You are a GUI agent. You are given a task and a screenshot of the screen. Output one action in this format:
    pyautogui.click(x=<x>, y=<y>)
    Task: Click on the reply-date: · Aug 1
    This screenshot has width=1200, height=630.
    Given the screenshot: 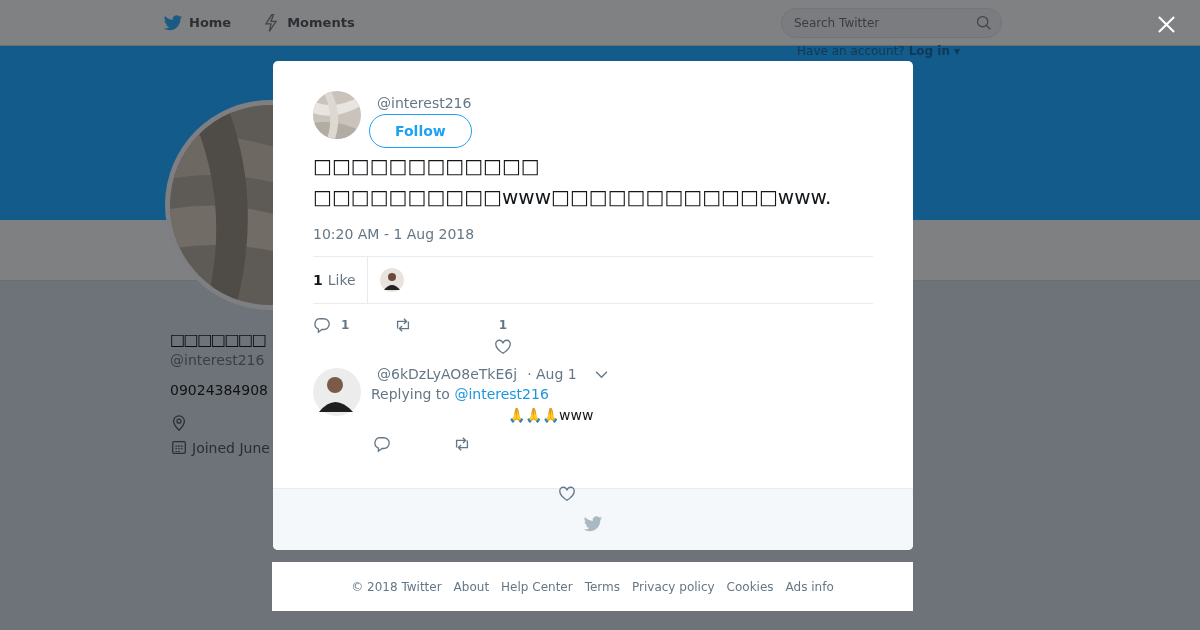 What is the action you would take?
    pyautogui.click(x=552, y=374)
    